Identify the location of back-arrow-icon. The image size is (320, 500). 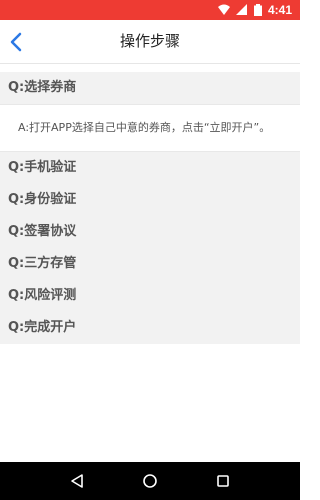
(16, 42).